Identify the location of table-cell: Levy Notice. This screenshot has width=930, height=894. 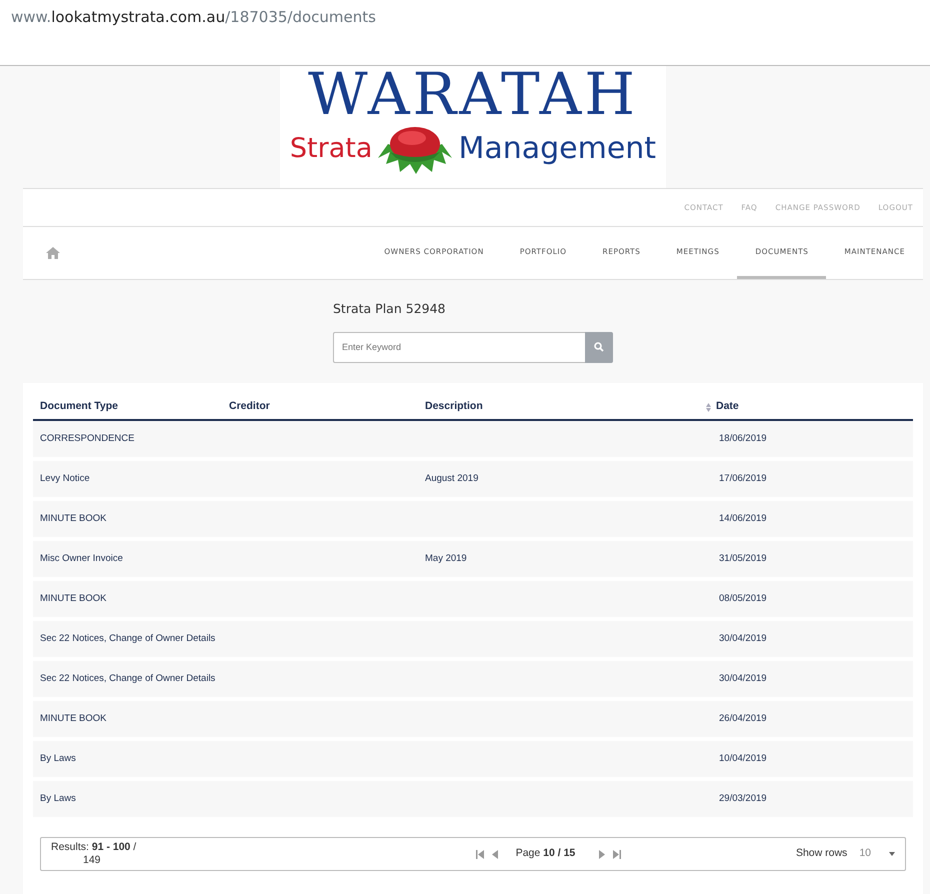
(65, 478).